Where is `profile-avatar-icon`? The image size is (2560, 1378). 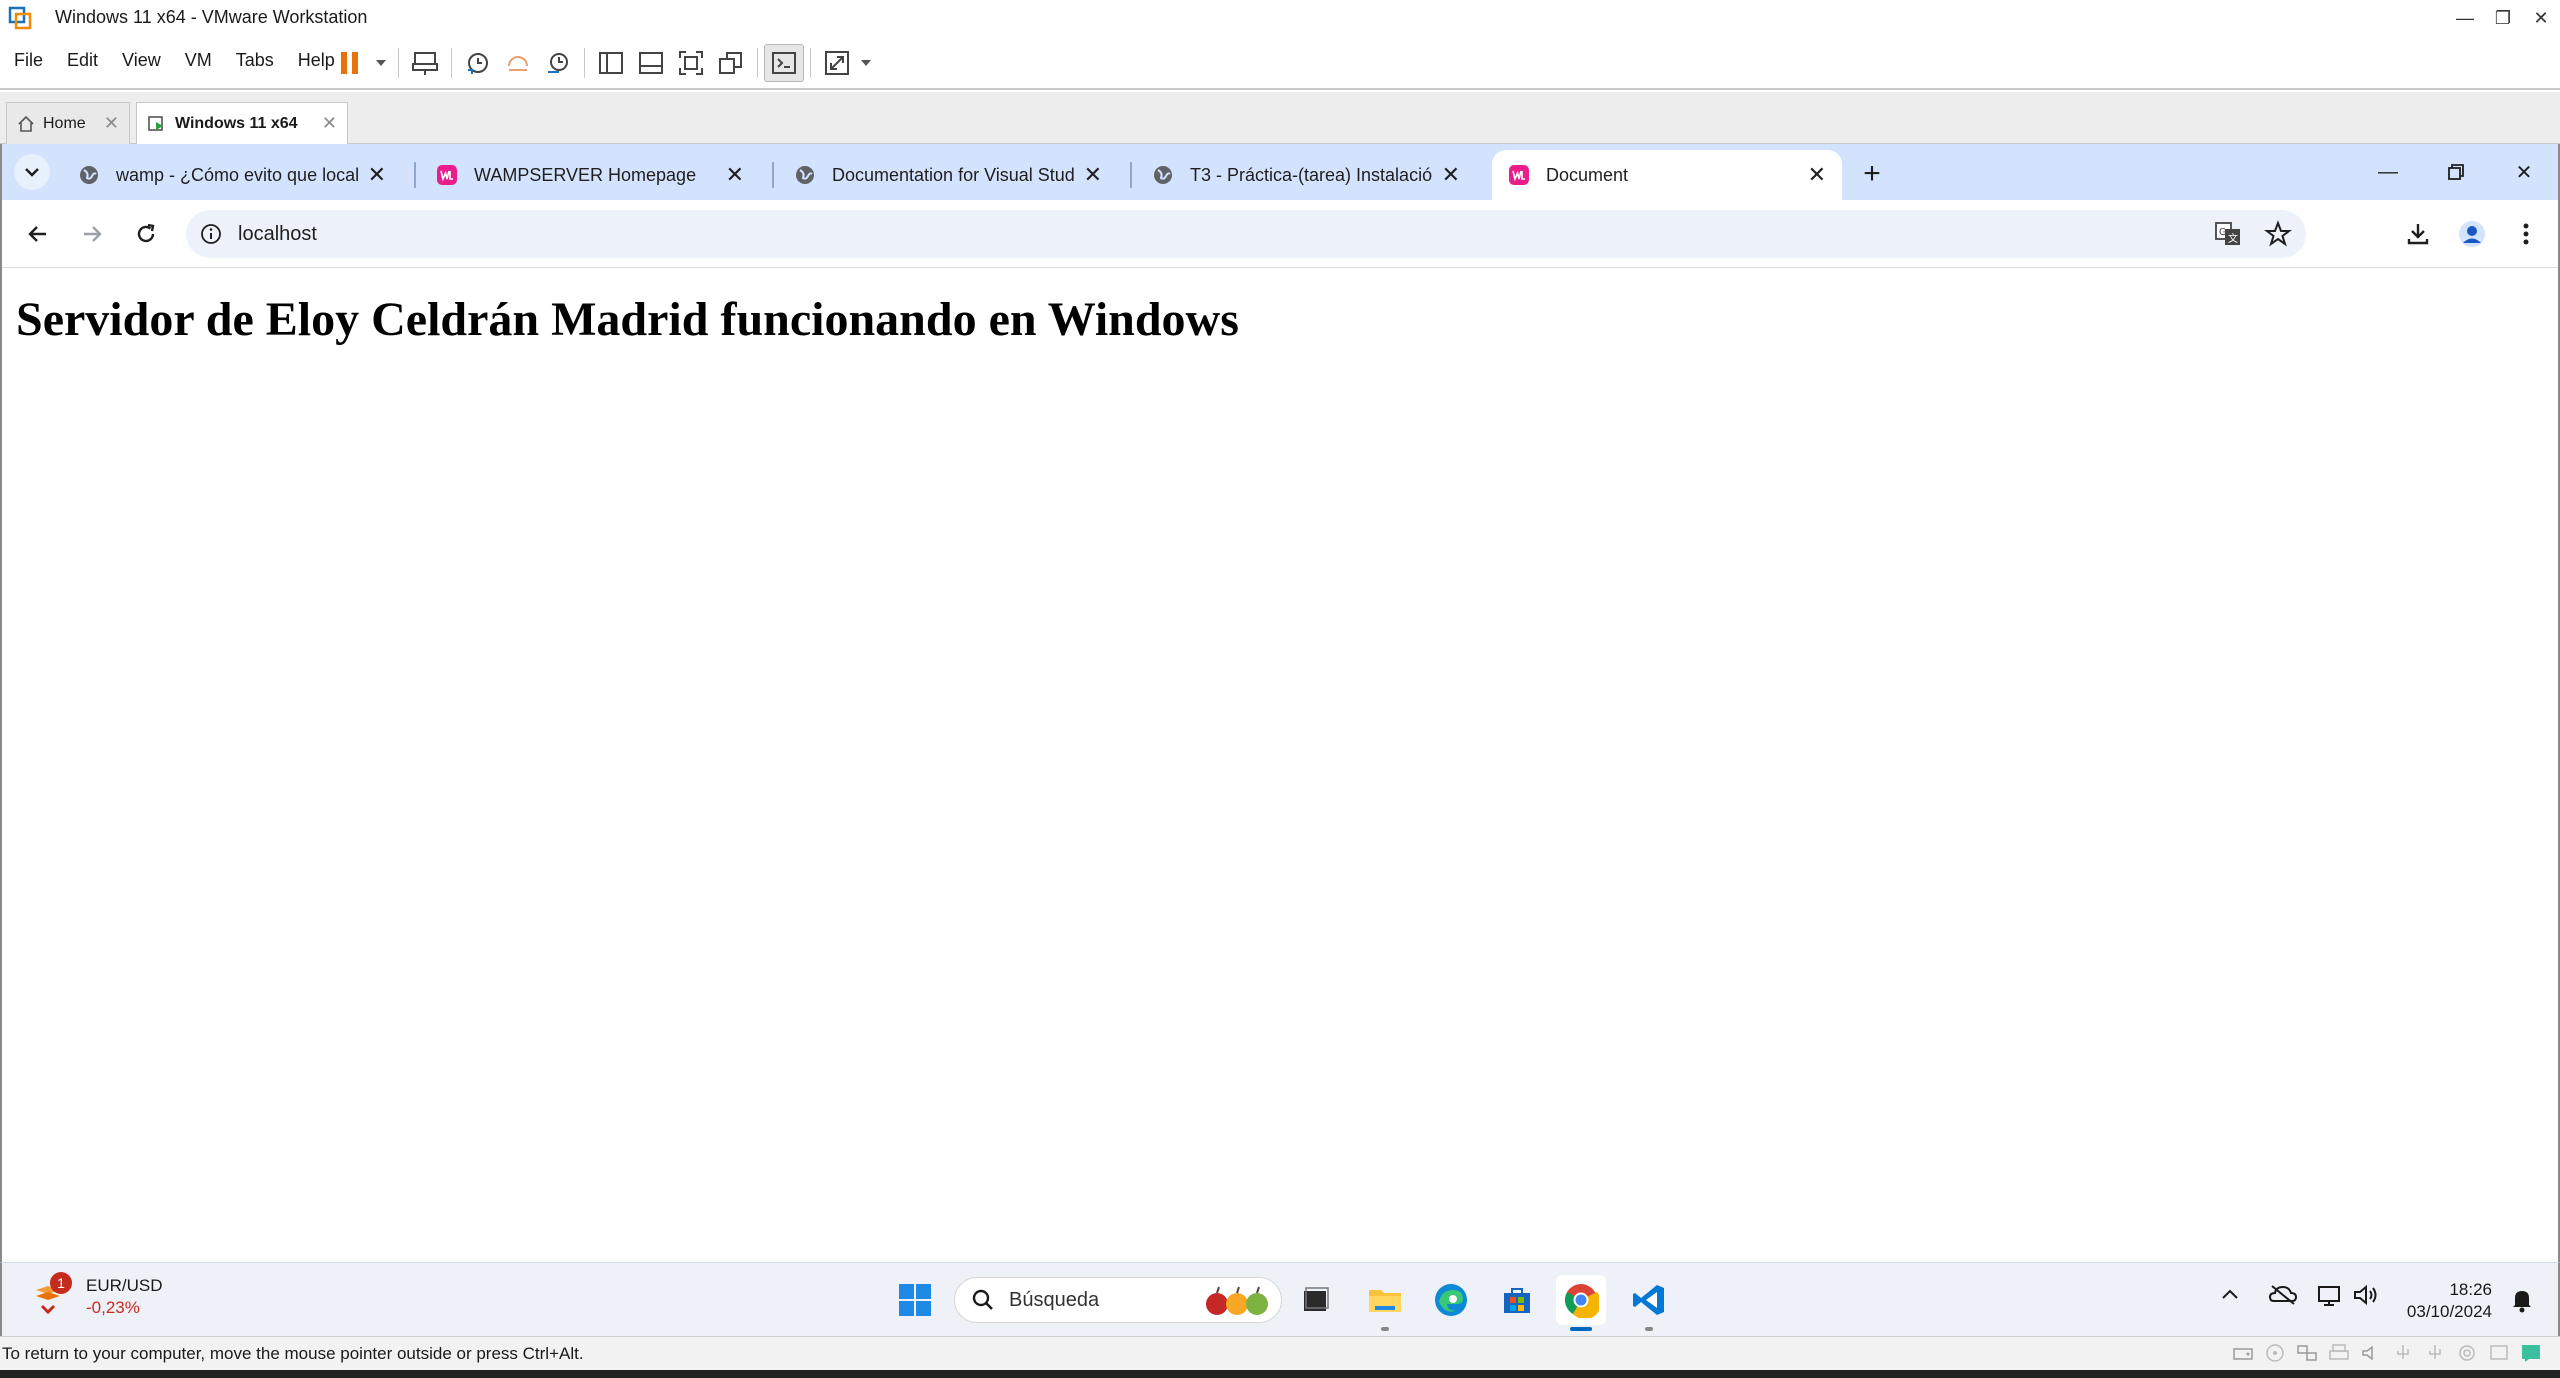 profile-avatar-icon is located at coordinates (2472, 234).